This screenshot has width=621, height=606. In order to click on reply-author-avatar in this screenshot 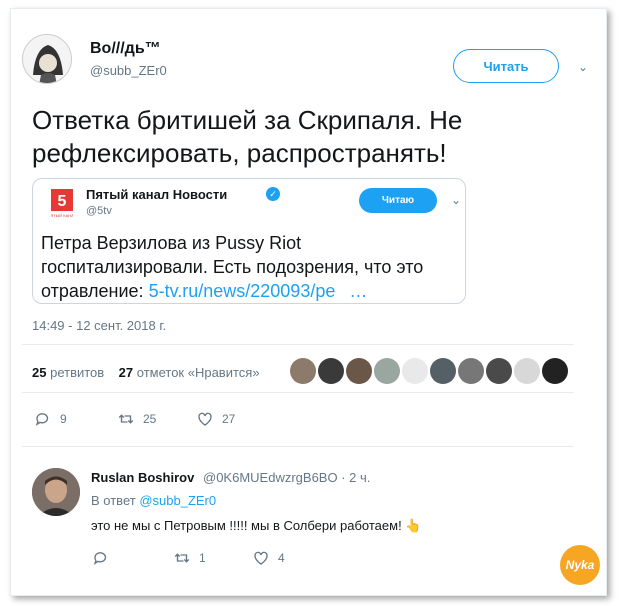, I will do `click(56, 492)`.